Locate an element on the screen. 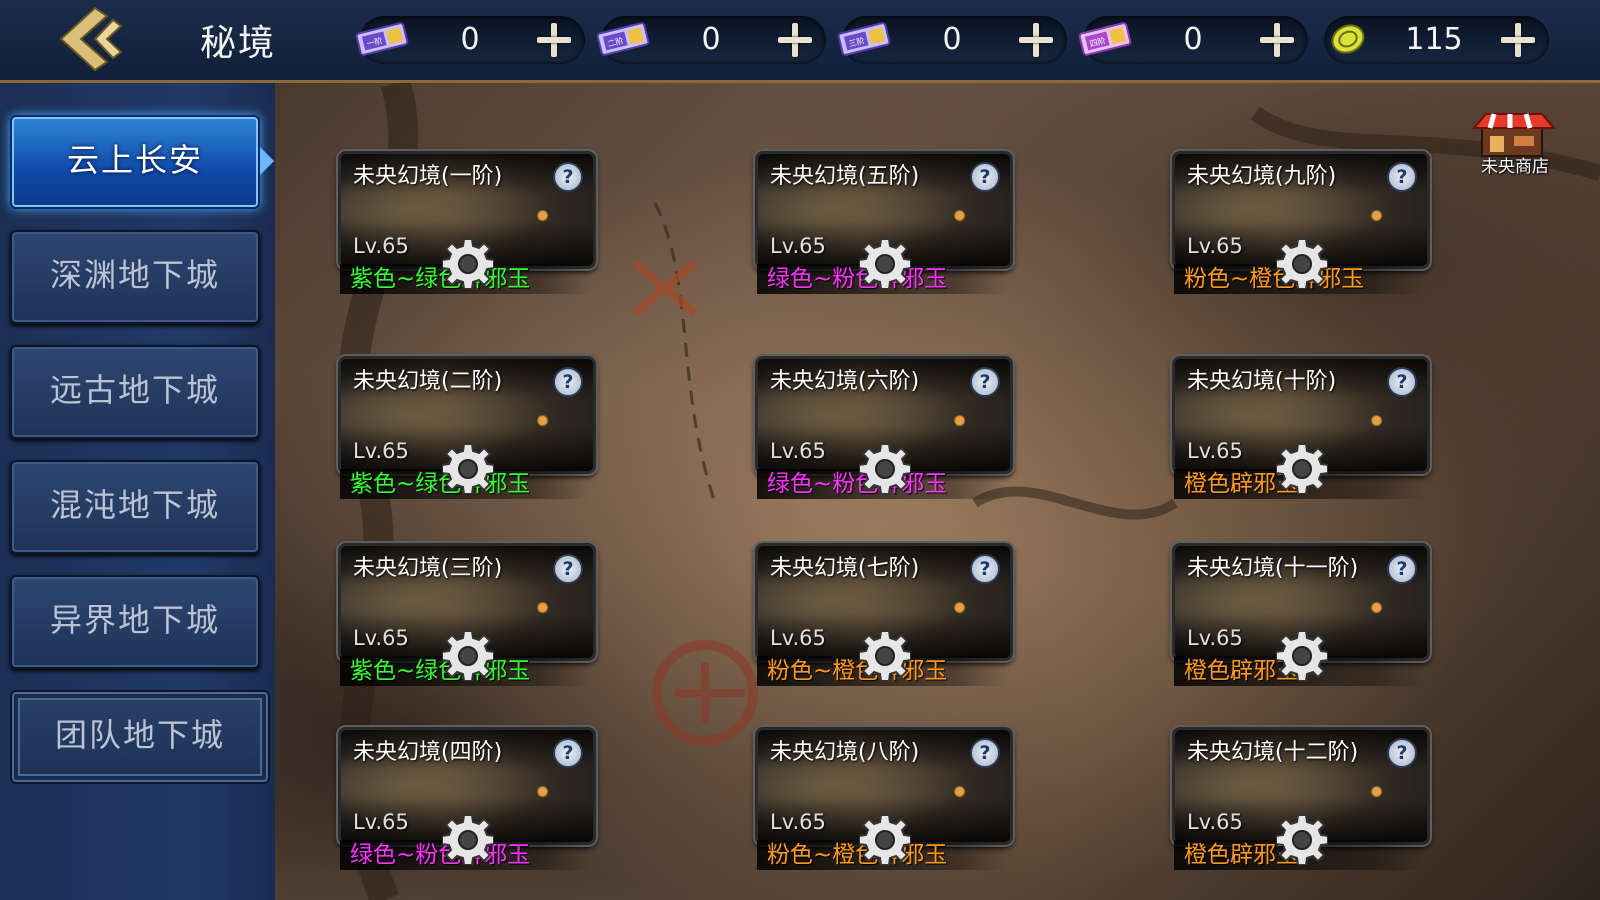  sidebar-item-label: 异界地下城 is located at coordinates (134, 620).